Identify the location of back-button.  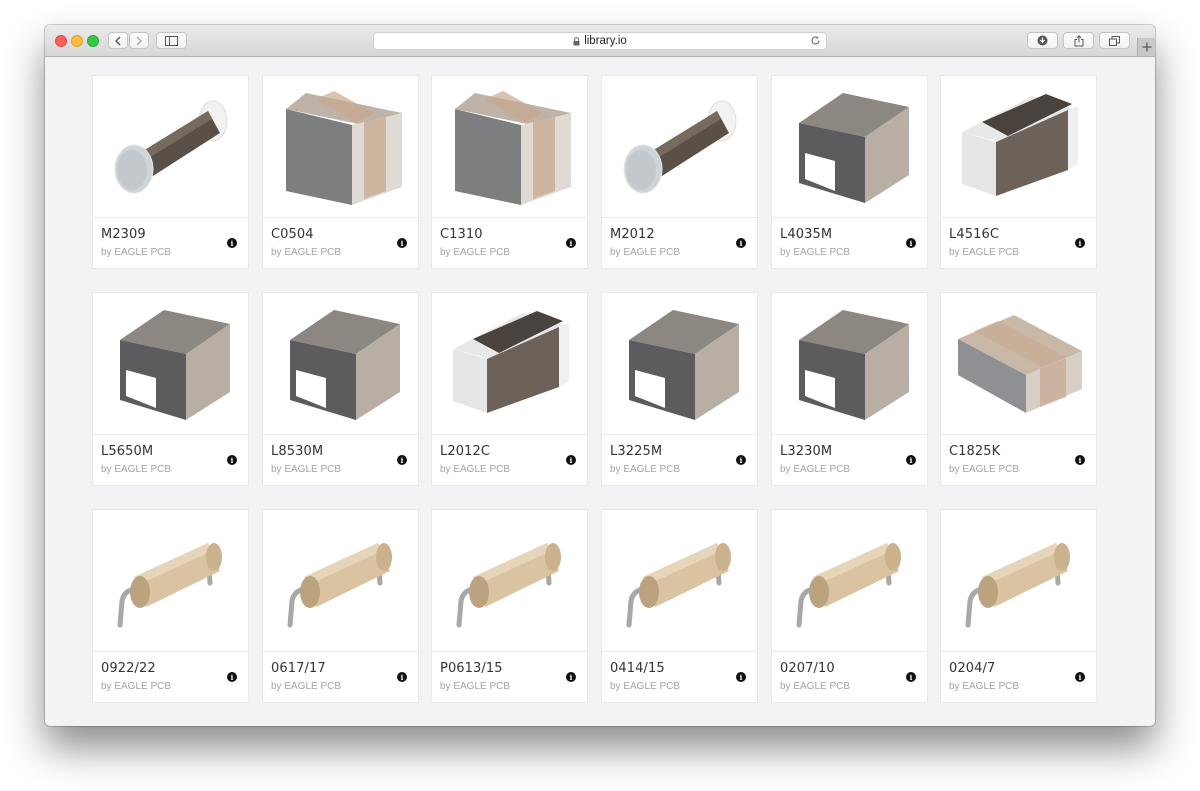
(118, 40).